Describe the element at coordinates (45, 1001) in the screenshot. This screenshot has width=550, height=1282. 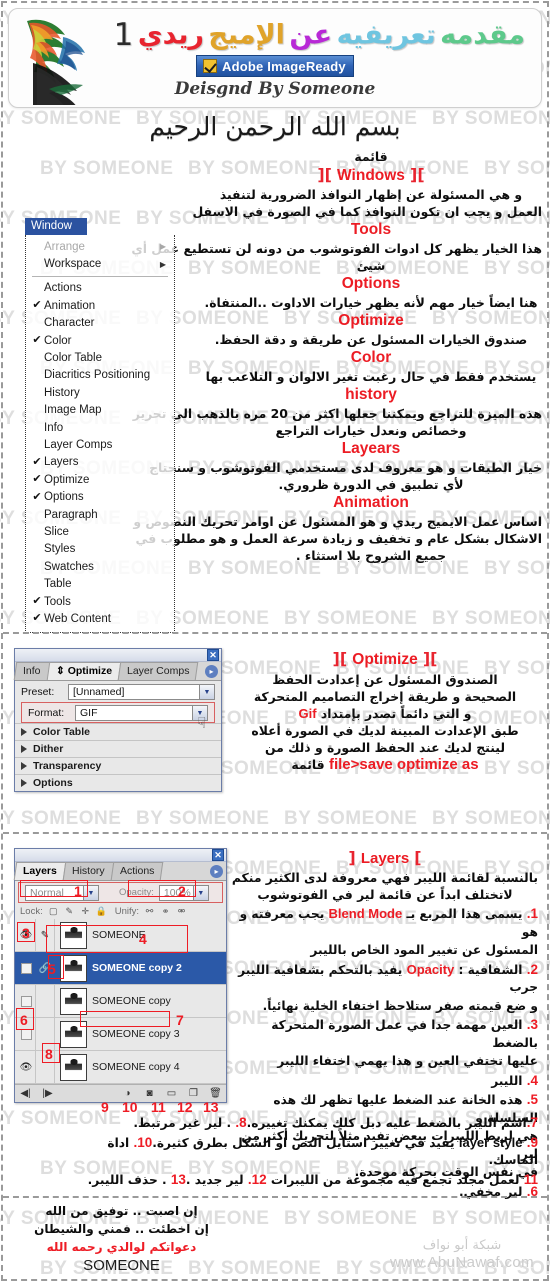
I see `brush-icon` at that location.